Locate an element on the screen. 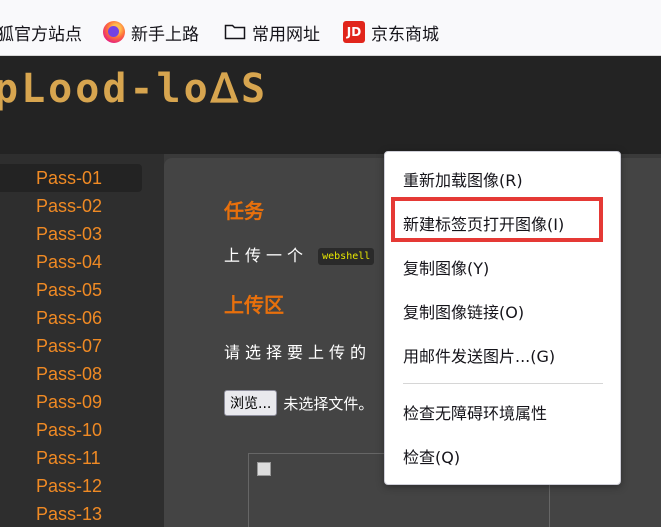 This screenshot has width=661, height=527. menu-item-reload-image: 重新加载图像(R) is located at coordinates (463, 181).